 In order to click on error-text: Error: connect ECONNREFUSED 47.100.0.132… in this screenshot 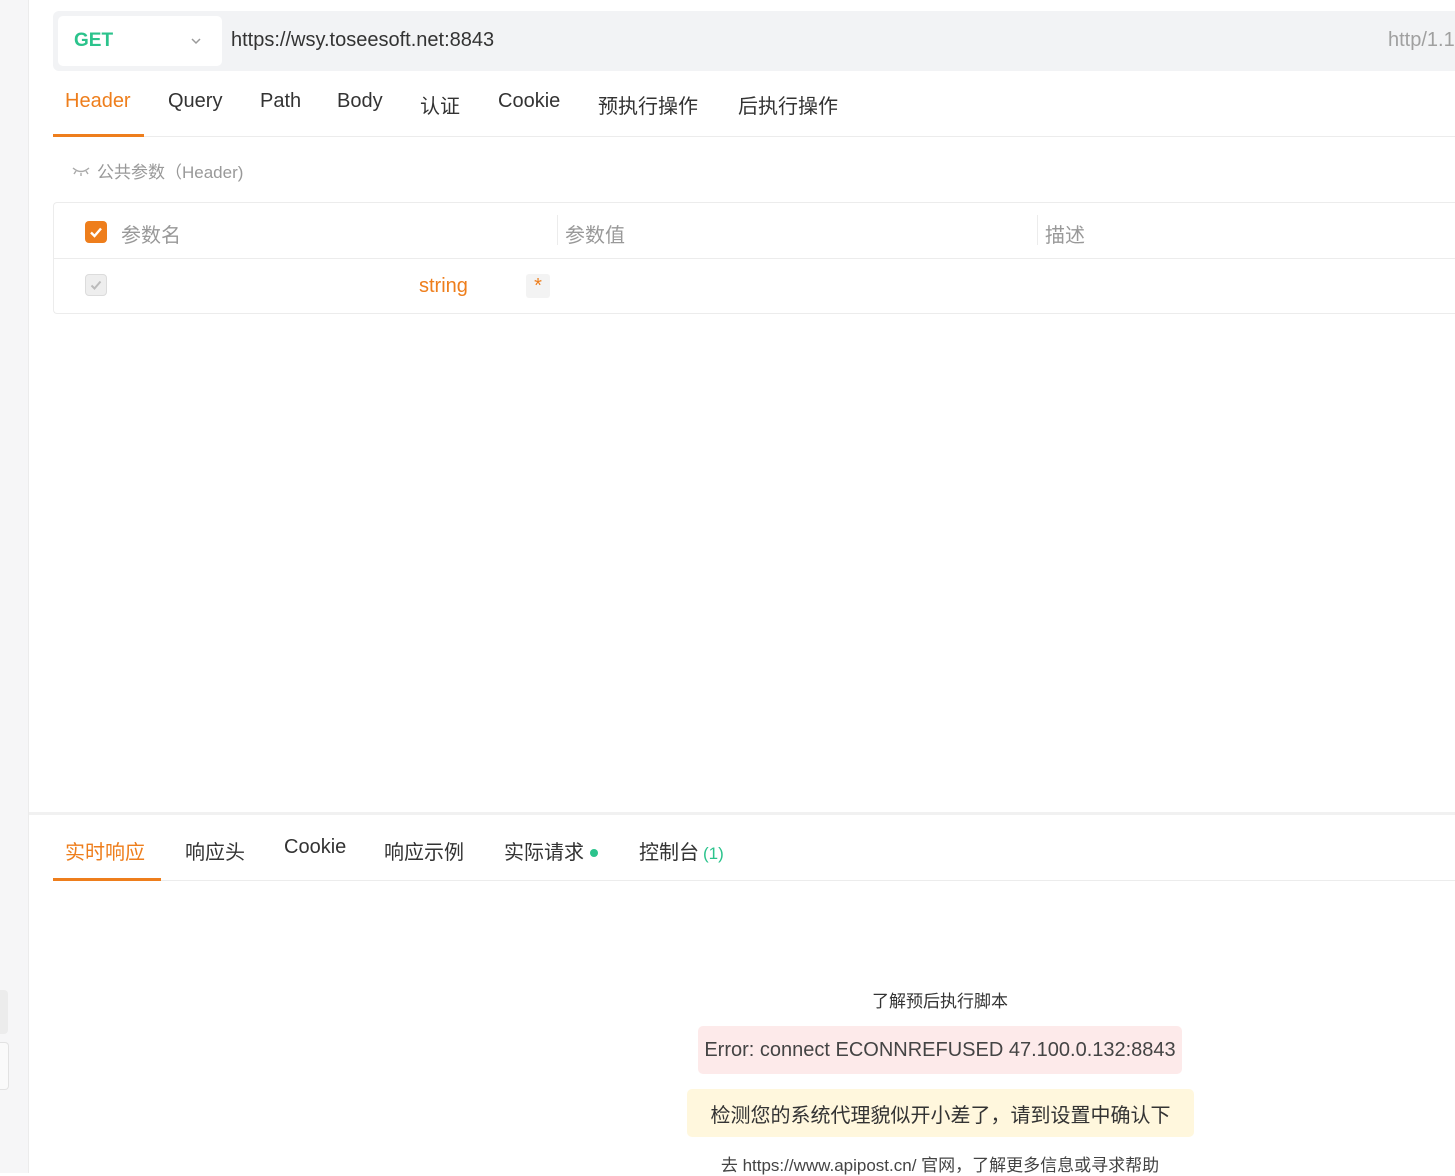, I will do `click(940, 1049)`.